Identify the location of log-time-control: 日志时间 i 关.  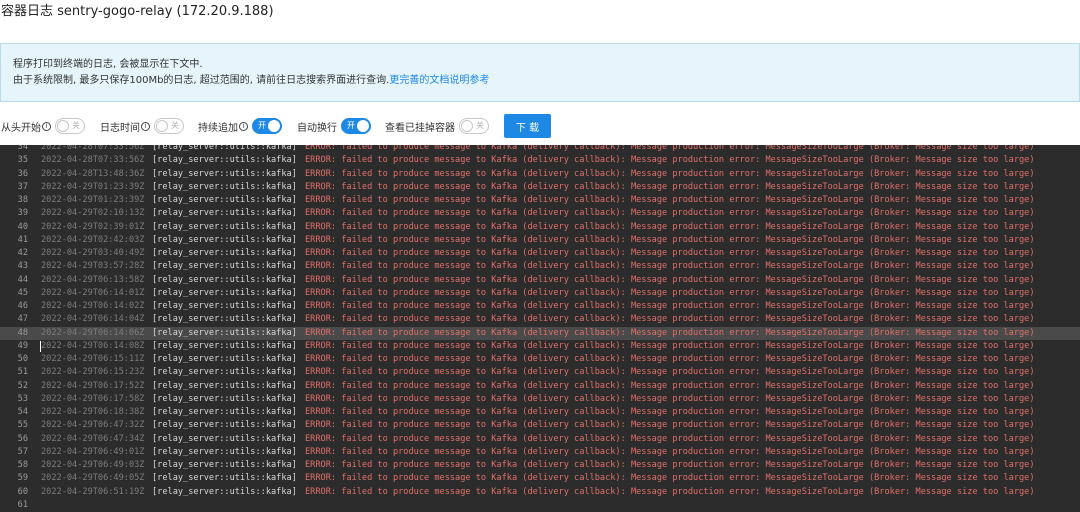
(142, 126).